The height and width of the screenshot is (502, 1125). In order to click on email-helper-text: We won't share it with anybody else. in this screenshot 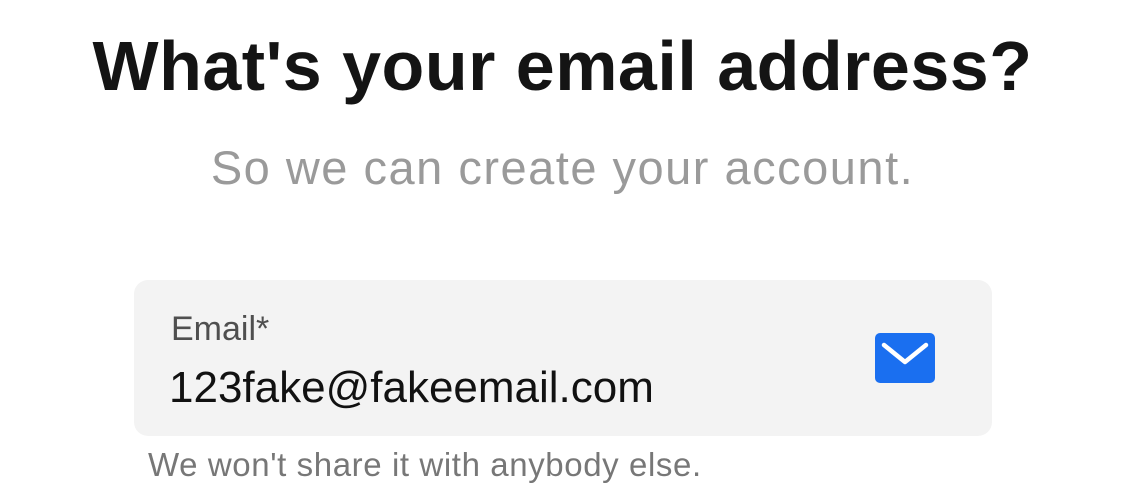, I will do `click(425, 464)`.